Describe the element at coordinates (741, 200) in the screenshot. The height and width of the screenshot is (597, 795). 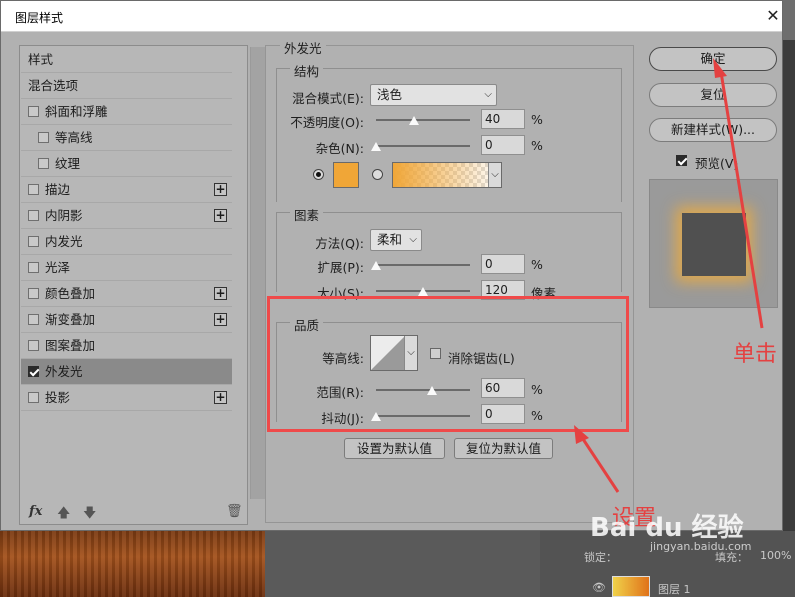
I see `click-arrow-line` at that location.